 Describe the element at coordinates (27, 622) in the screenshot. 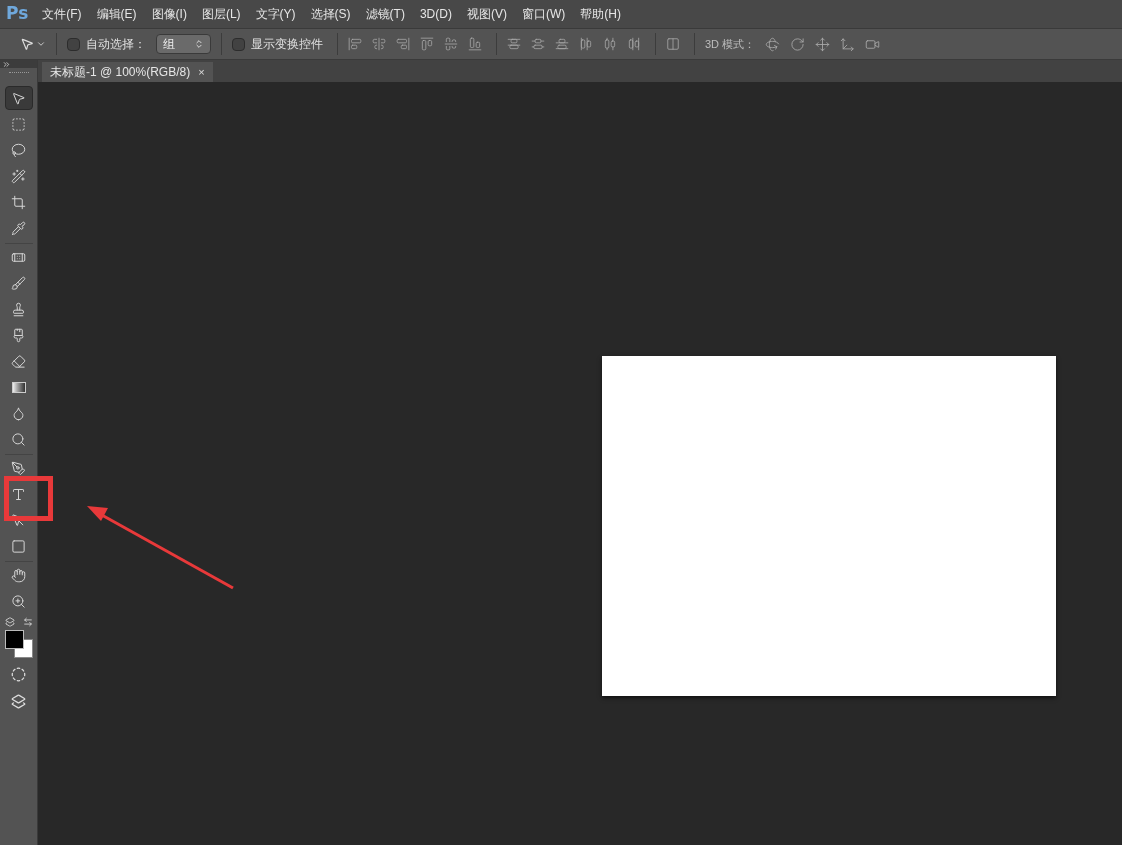

I see `swap-colors-icon` at that location.